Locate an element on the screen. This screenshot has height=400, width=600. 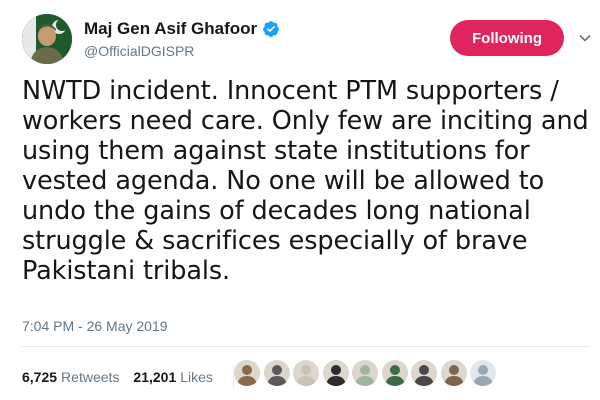
following-button: Following is located at coordinates (507, 38).